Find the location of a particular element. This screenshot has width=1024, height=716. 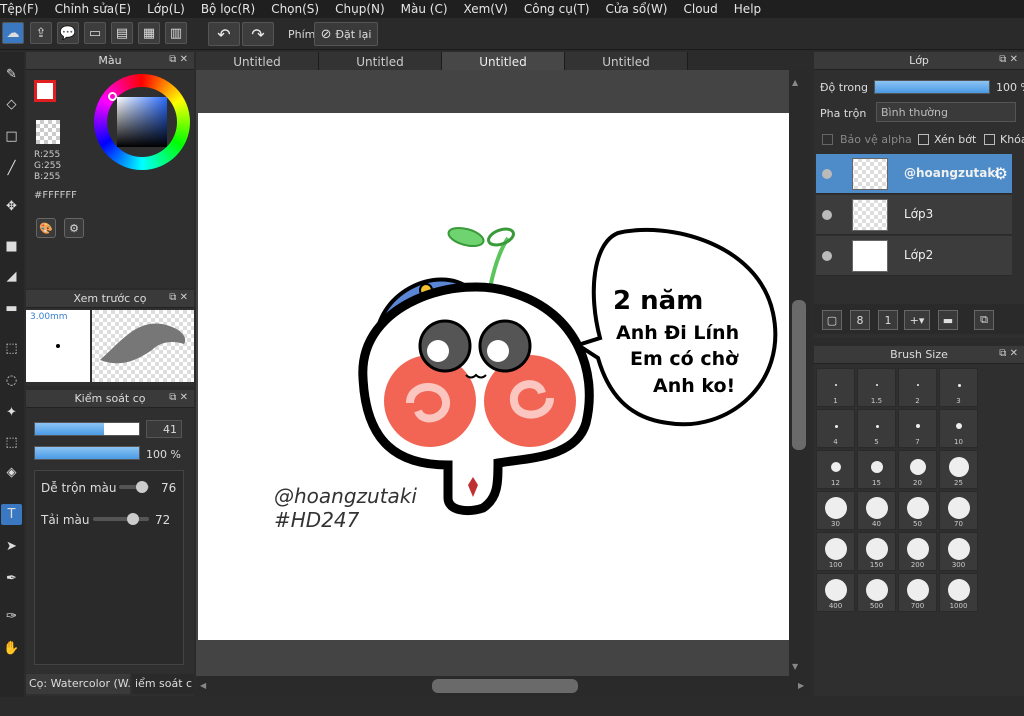

reset-button: ⊘ Đặt lại is located at coordinates (346, 34).